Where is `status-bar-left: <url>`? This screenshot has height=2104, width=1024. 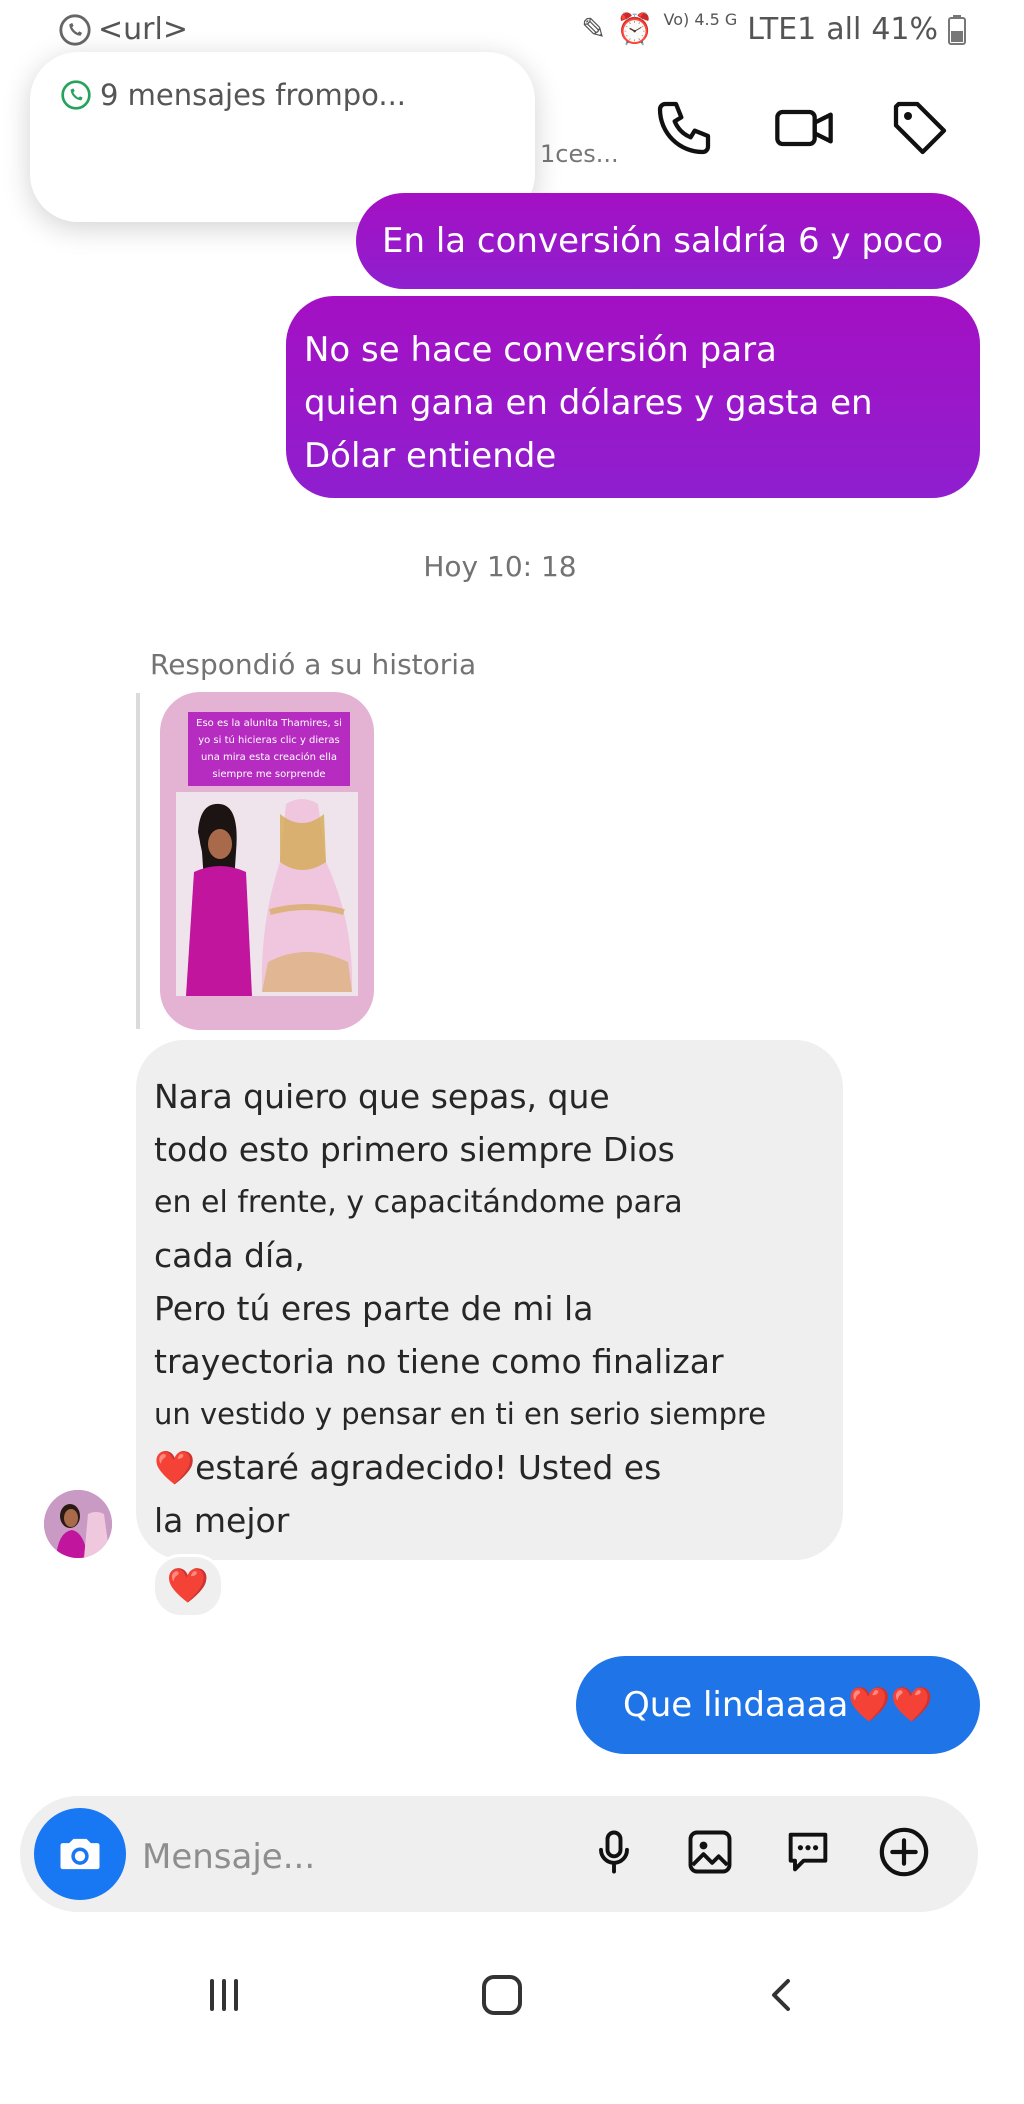 status-bar-left: <url> is located at coordinates (123, 29).